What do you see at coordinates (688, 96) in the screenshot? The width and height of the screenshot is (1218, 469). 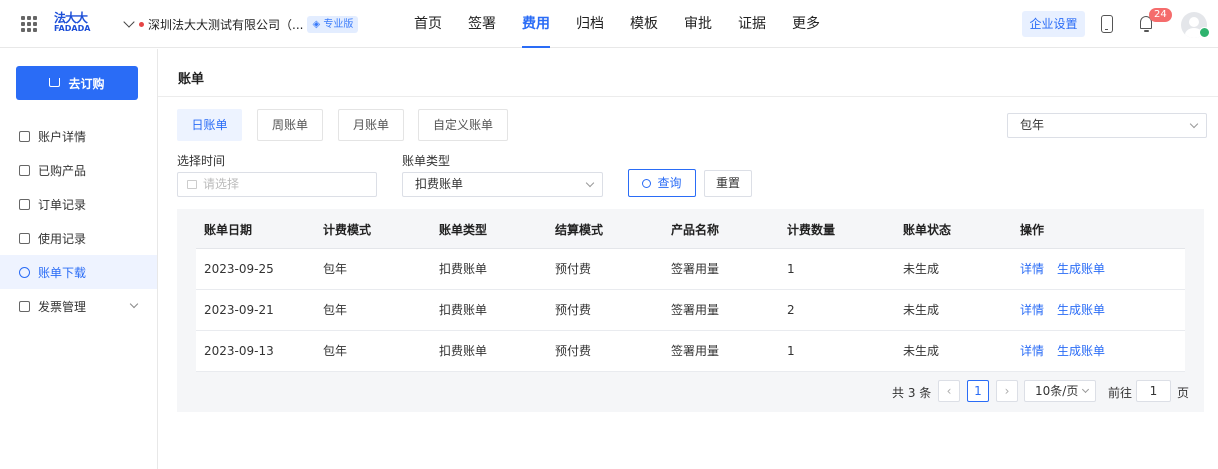 I see `divider` at bounding box center [688, 96].